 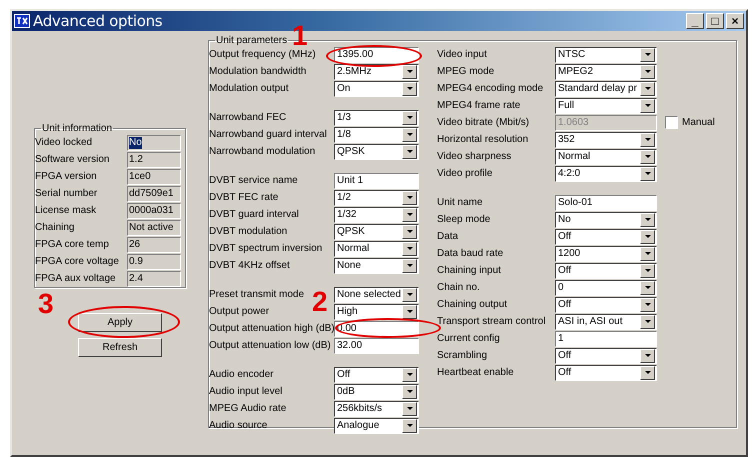 What do you see at coordinates (376, 294) in the screenshot?
I see `dropdown: None selected` at bounding box center [376, 294].